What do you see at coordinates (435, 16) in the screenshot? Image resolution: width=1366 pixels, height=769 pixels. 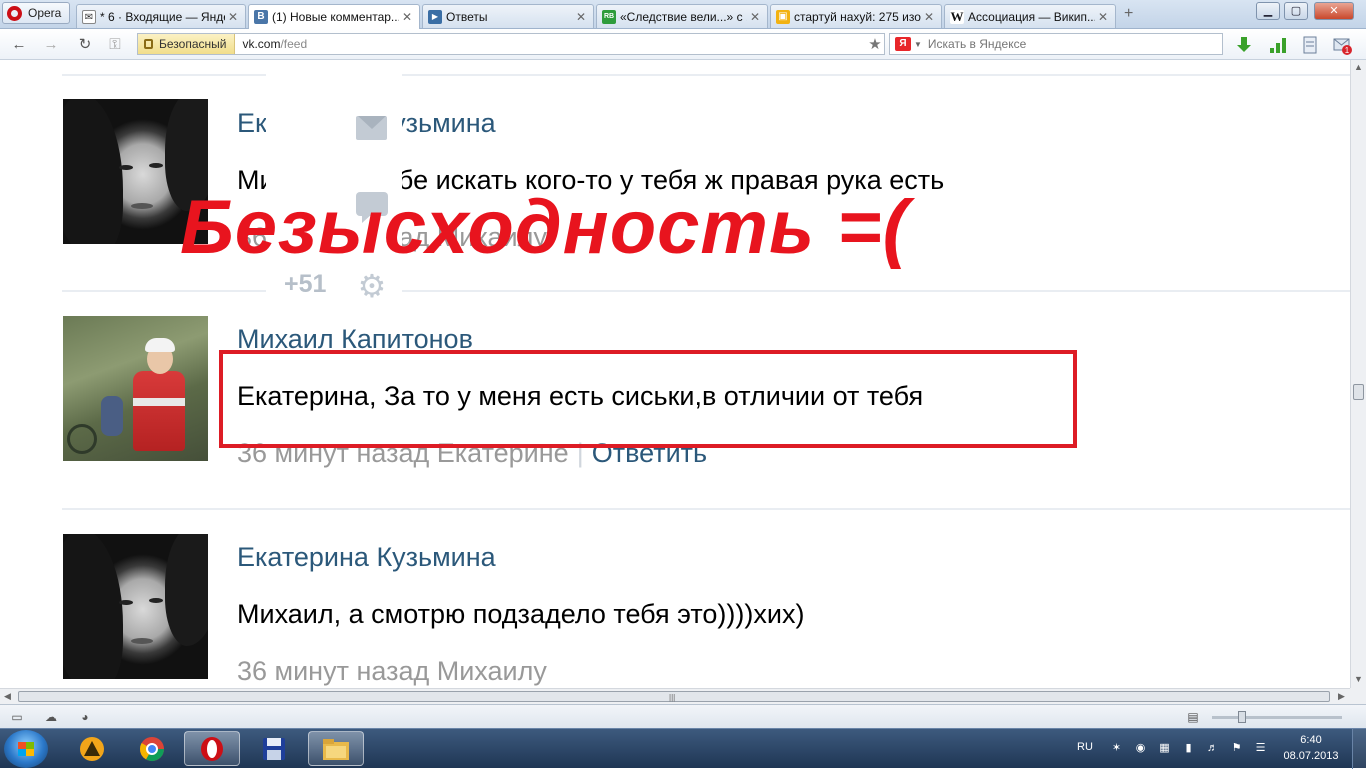 I see `answers-favicon-icon: ▶` at bounding box center [435, 16].